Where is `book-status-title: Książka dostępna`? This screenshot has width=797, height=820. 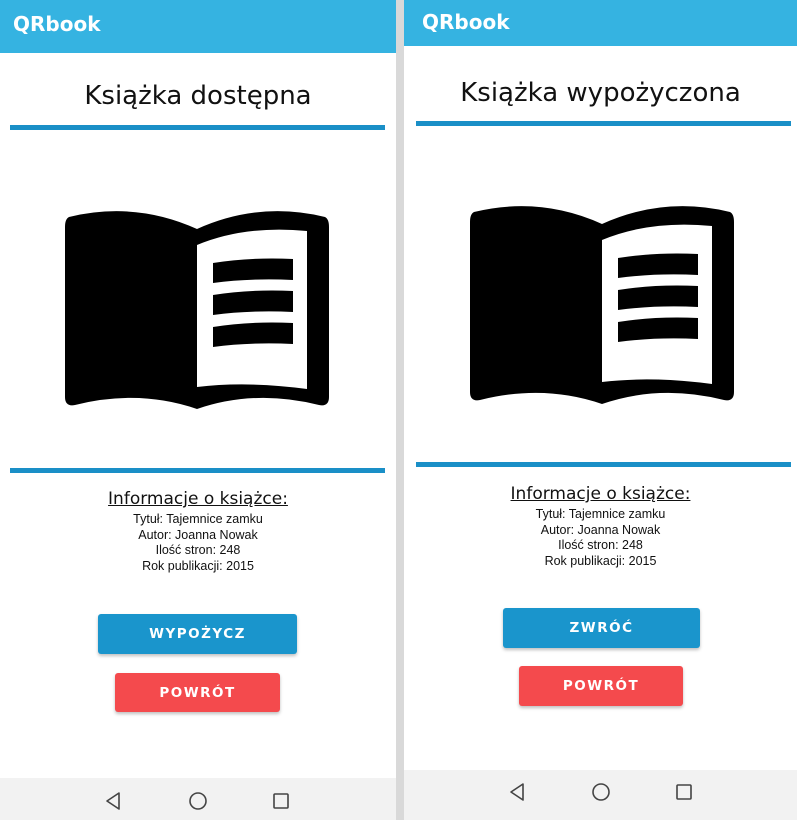 book-status-title: Książka dostępna is located at coordinates (198, 96).